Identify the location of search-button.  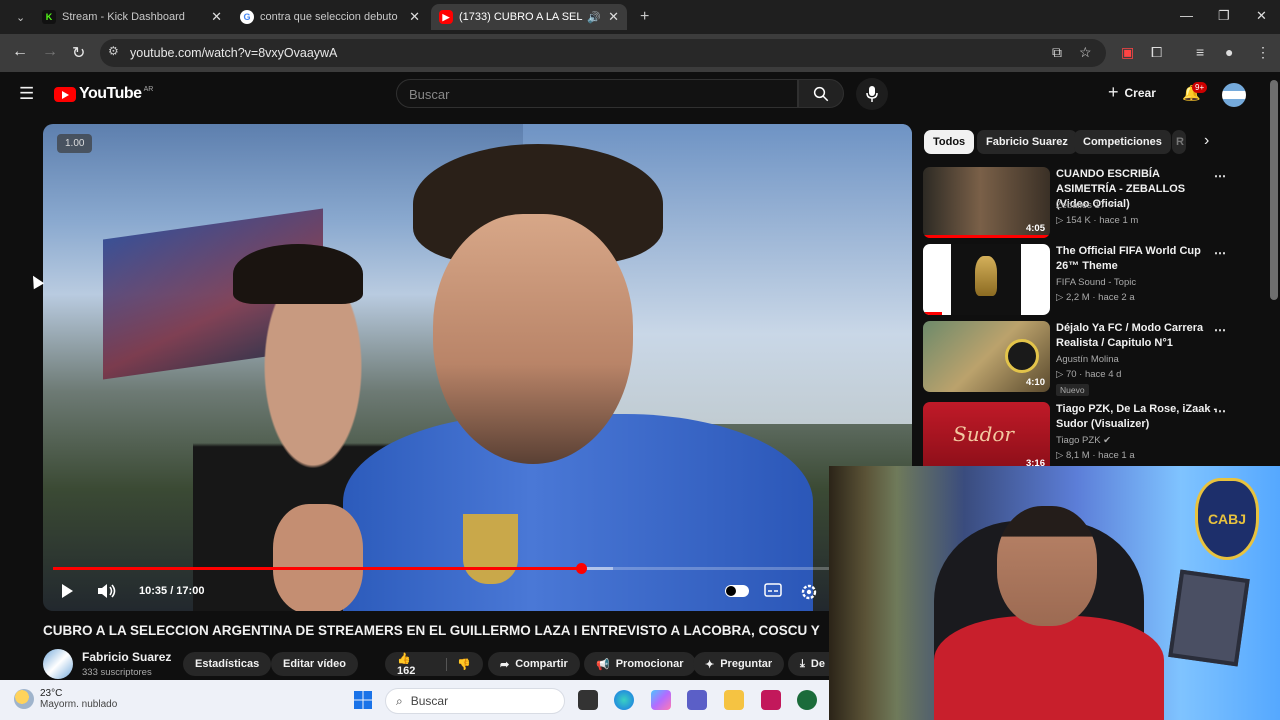
(821, 93).